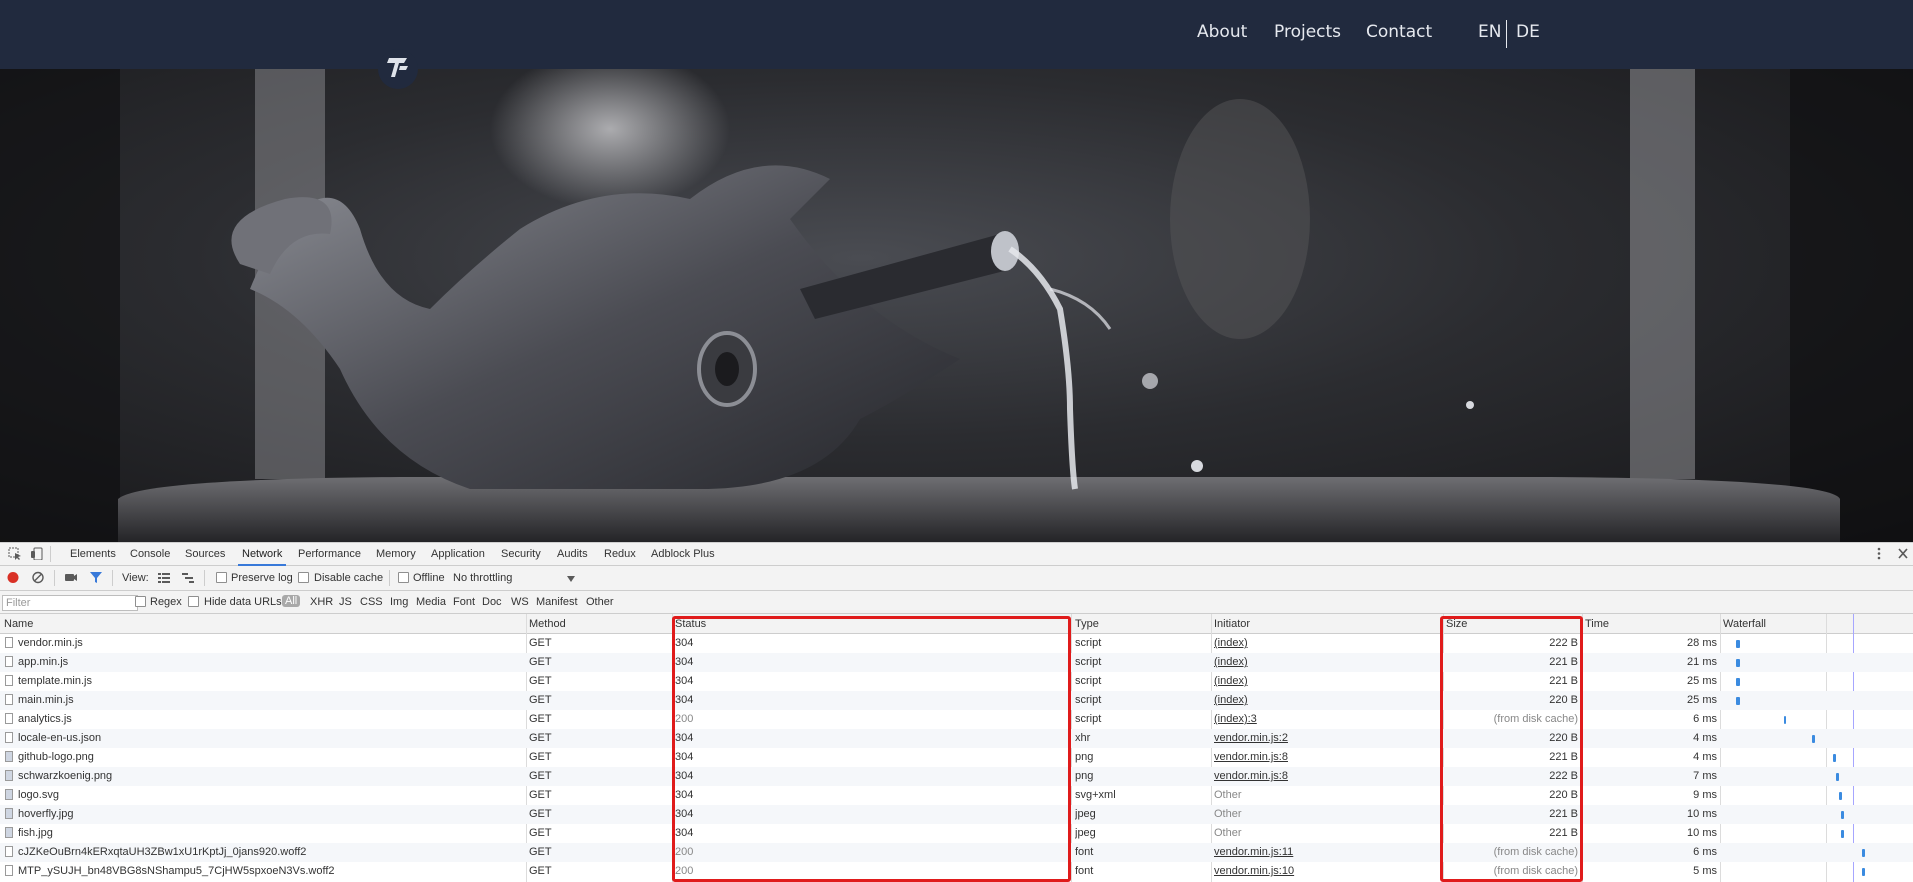  Describe the element at coordinates (572, 554) in the screenshot. I see `tab-audits: Audits` at that location.